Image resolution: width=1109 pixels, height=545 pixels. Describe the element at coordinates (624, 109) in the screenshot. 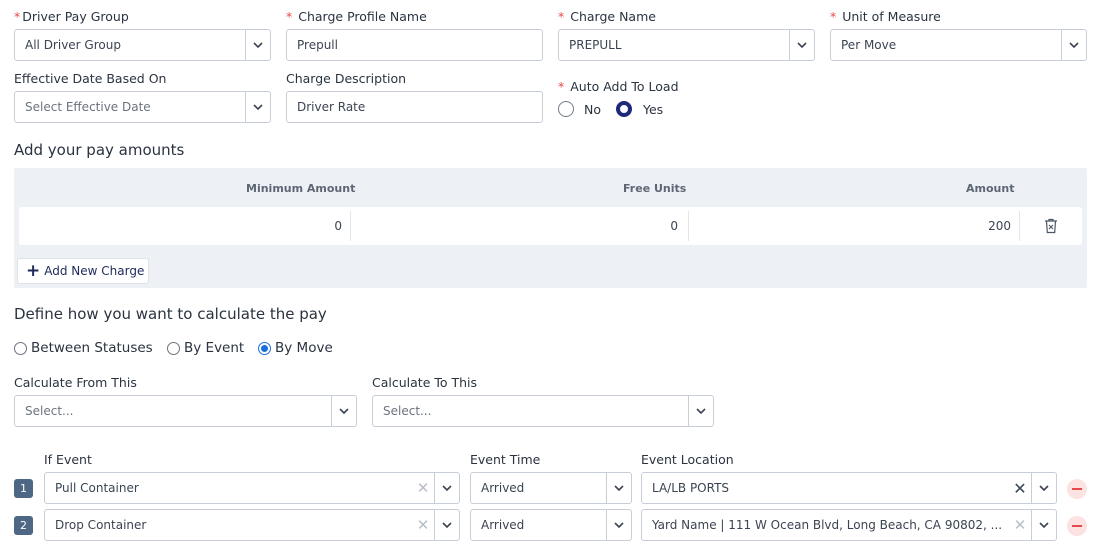

I see `radio-checked-icon` at that location.